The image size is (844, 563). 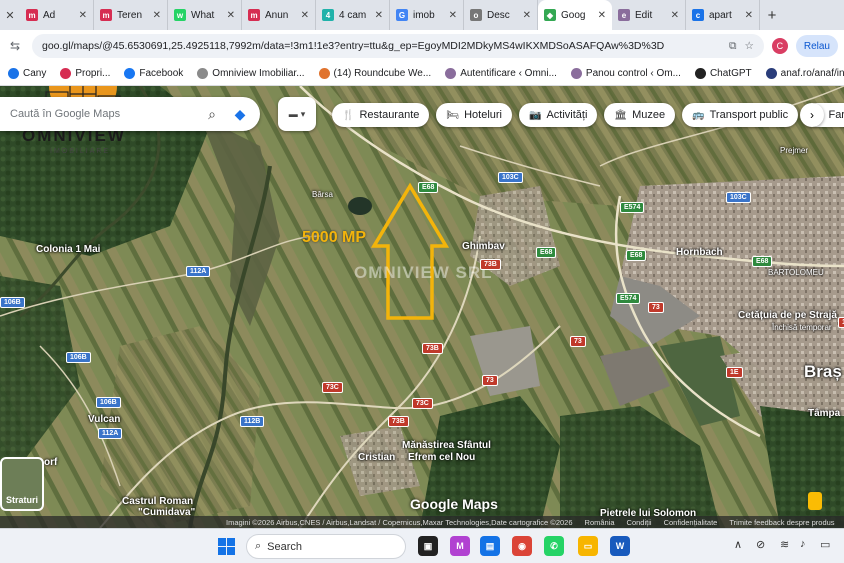 I want to click on browser-tab: m Teren ✕, so click(x=131, y=15).